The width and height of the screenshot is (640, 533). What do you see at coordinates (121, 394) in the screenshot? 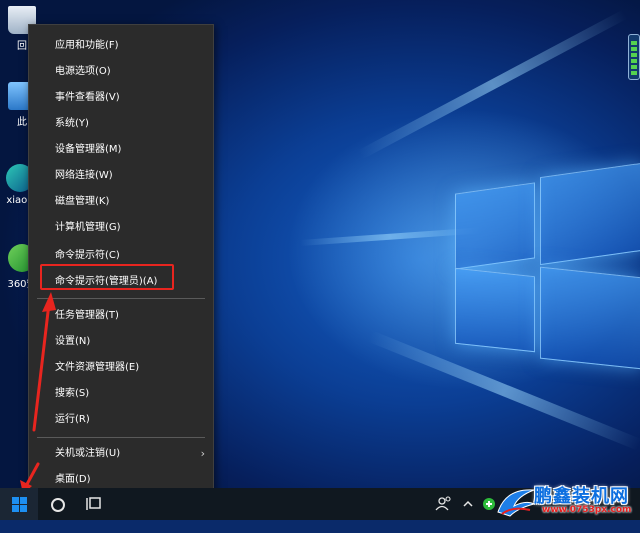
I see `menu-item-search: 搜索(S)` at bounding box center [121, 394].